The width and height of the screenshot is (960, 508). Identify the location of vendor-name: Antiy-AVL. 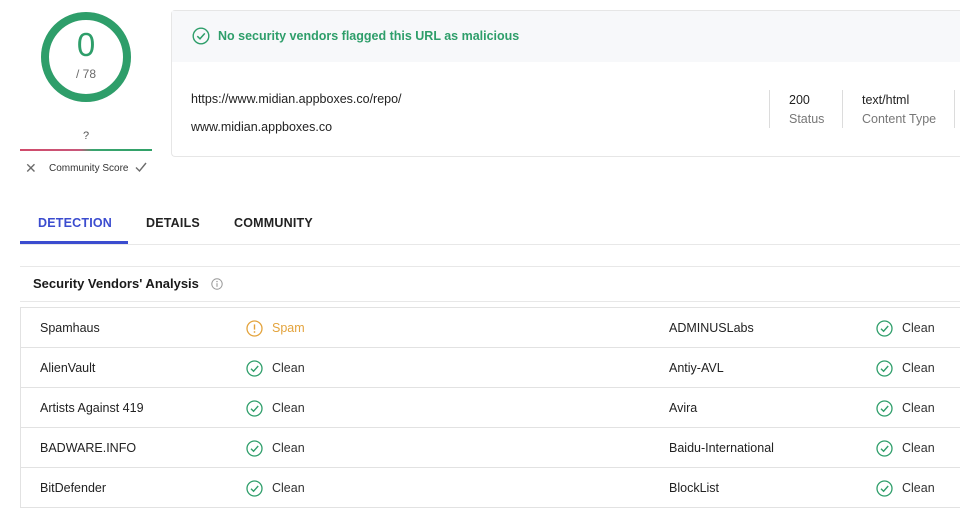
(696, 368).